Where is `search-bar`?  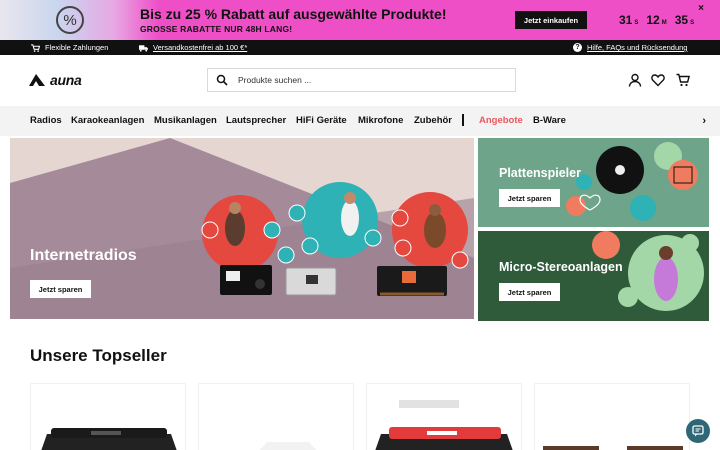
search-bar is located at coordinates (361, 80).